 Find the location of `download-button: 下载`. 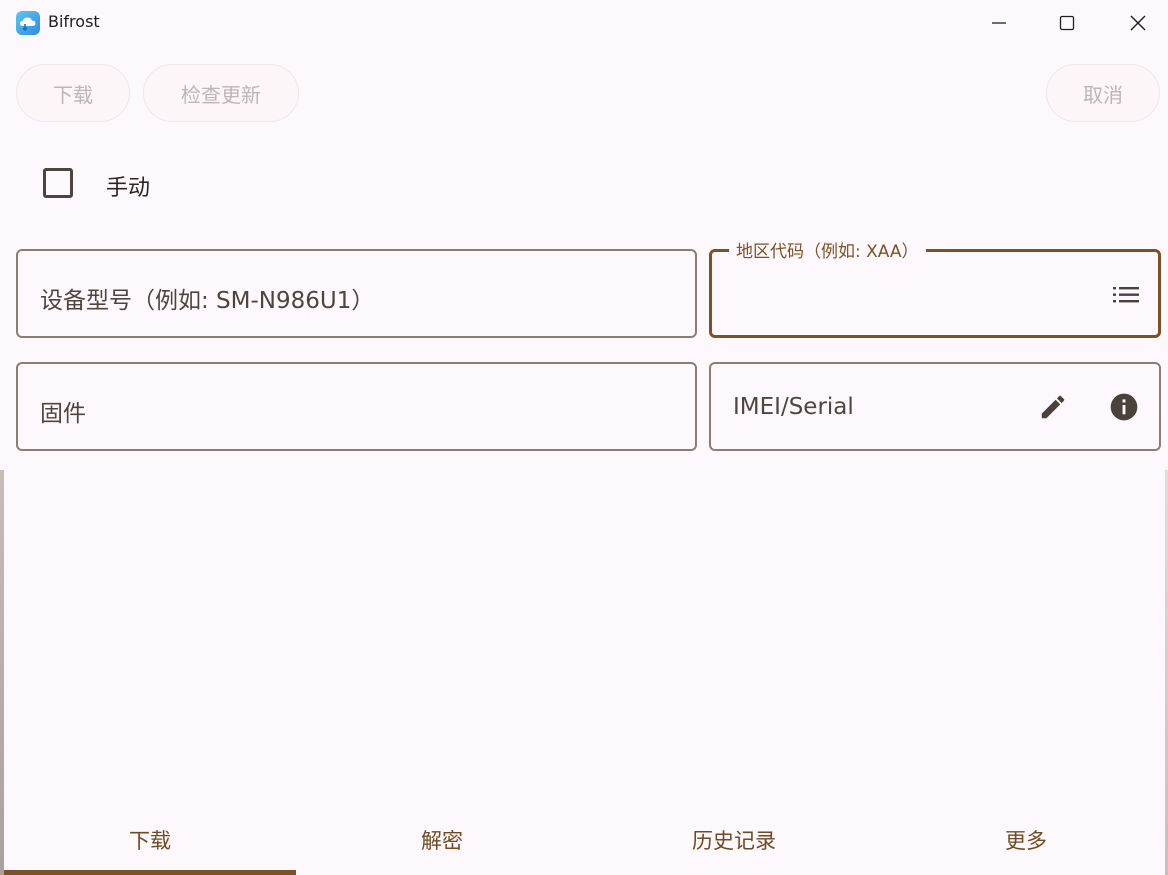

download-button: 下载 is located at coordinates (73, 93).